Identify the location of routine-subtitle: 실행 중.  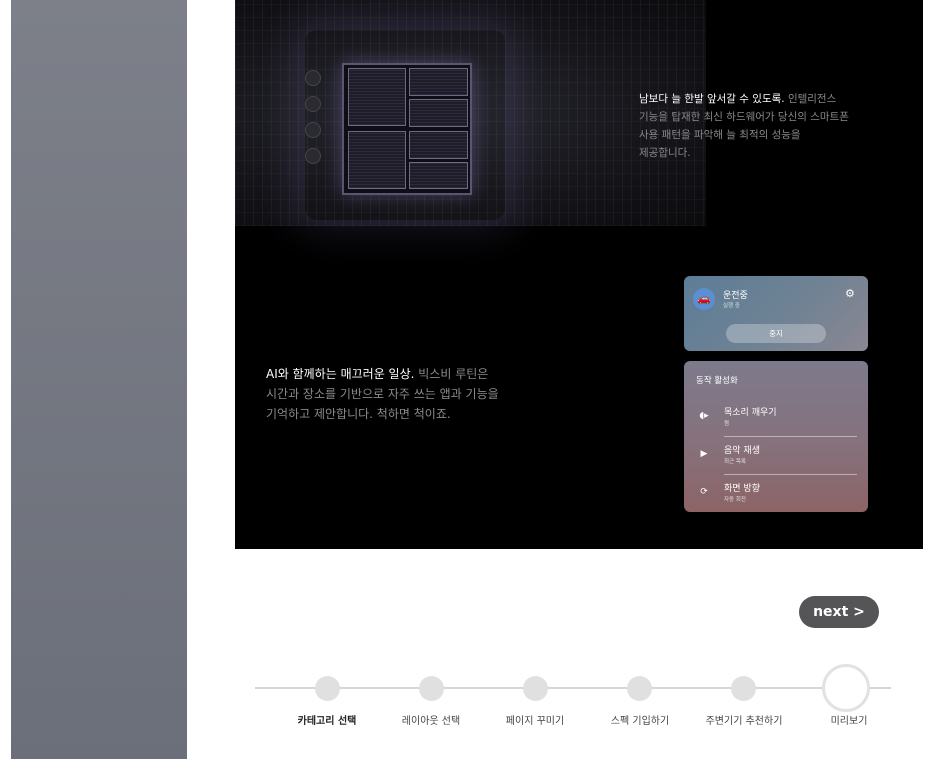
(731, 306).